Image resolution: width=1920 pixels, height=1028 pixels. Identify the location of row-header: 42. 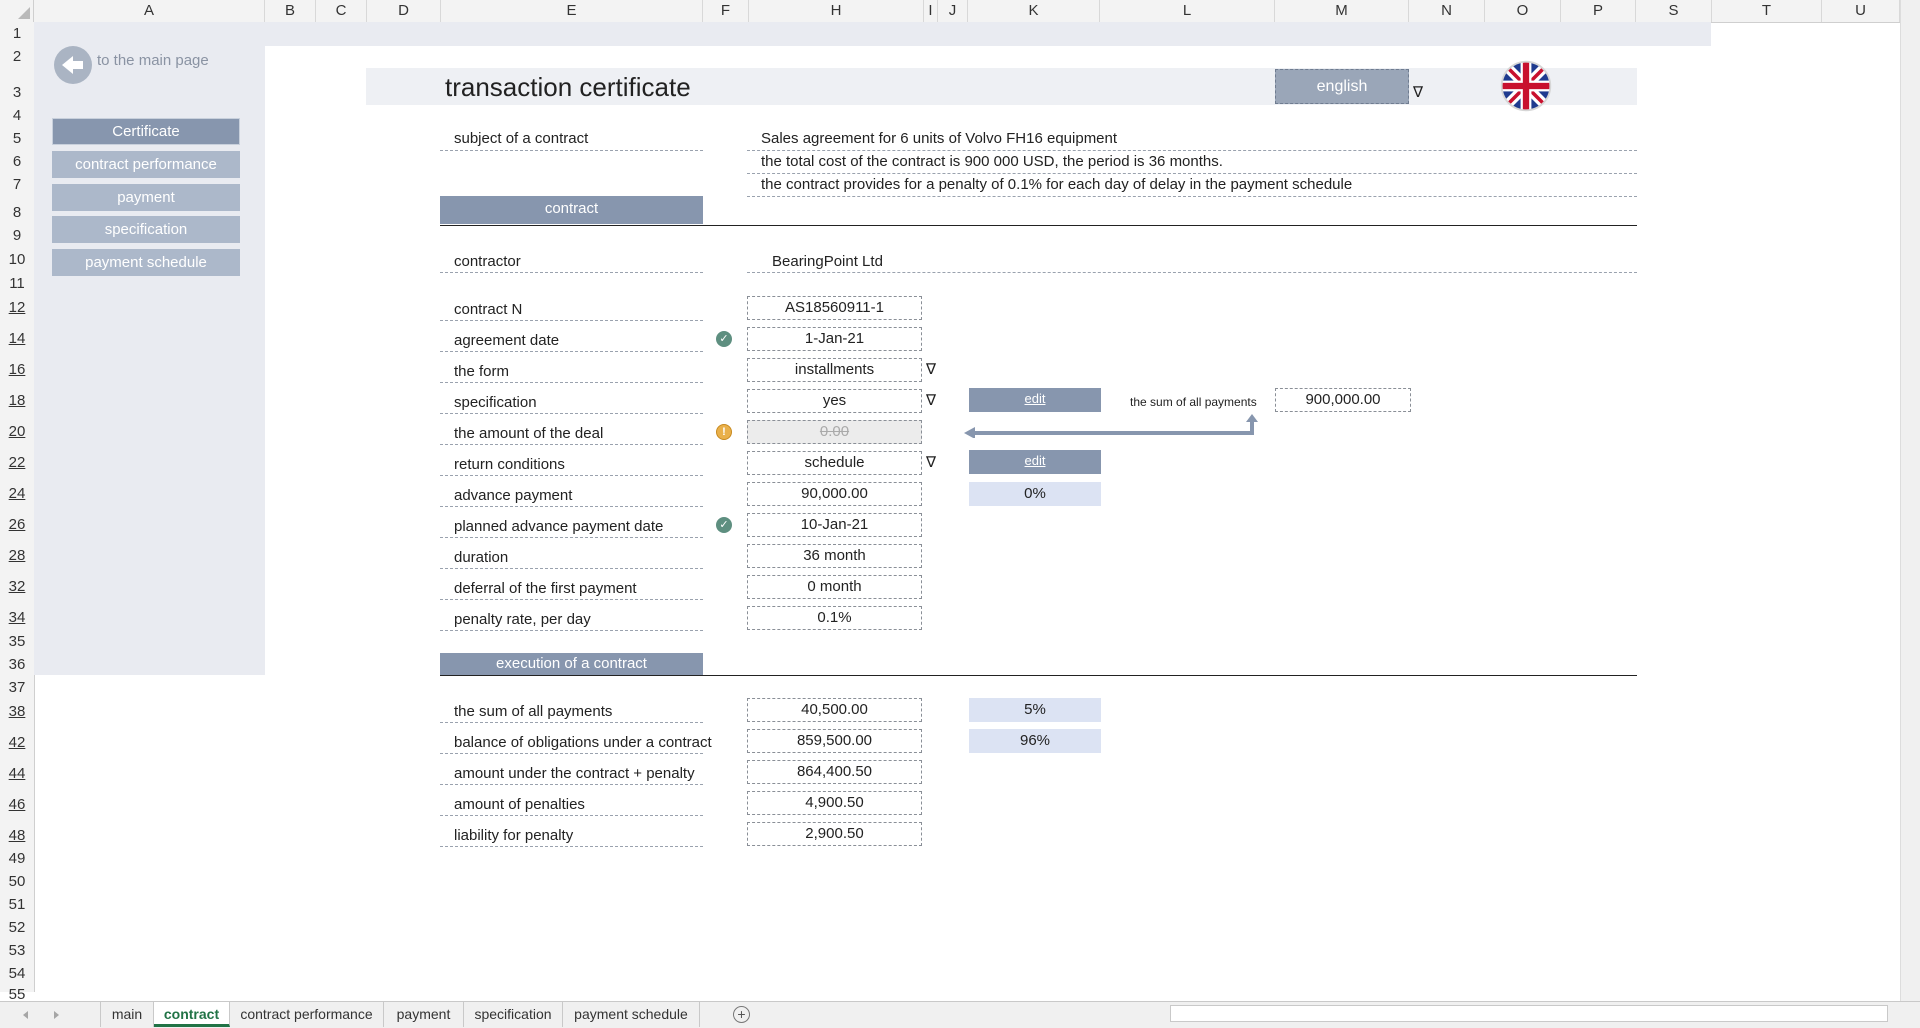
(17, 742).